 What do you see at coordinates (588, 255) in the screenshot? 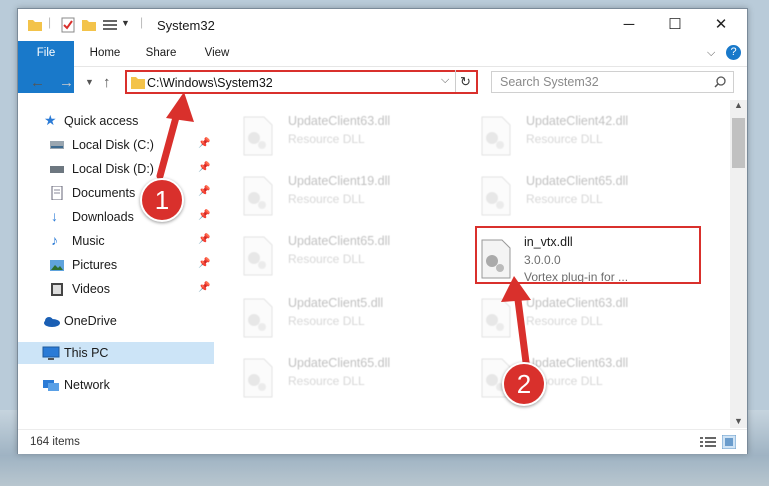
I see `file-highlight-box` at bounding box center [588, 255].